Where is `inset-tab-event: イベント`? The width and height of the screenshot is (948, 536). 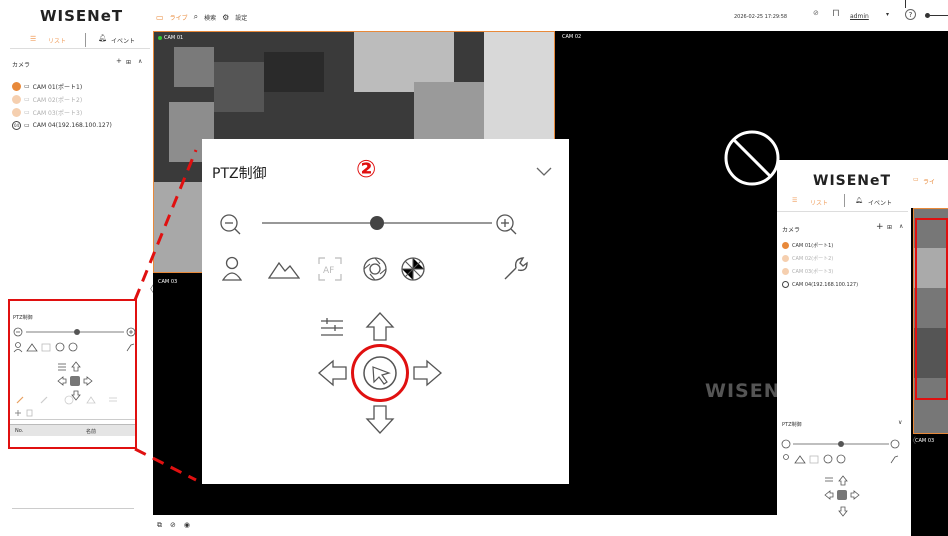
inset-tab-event: イベント is located at coordinates (880, 203).